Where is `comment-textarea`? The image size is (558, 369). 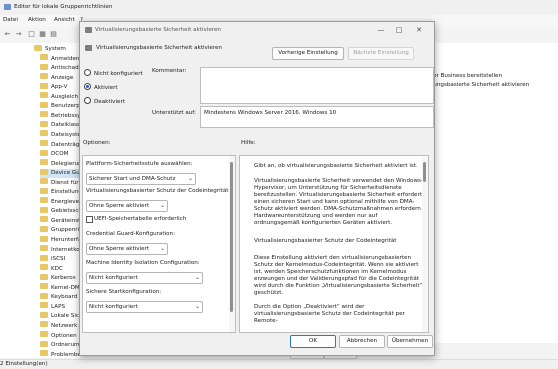
comment-textarea is located at coordinates (317, 85).